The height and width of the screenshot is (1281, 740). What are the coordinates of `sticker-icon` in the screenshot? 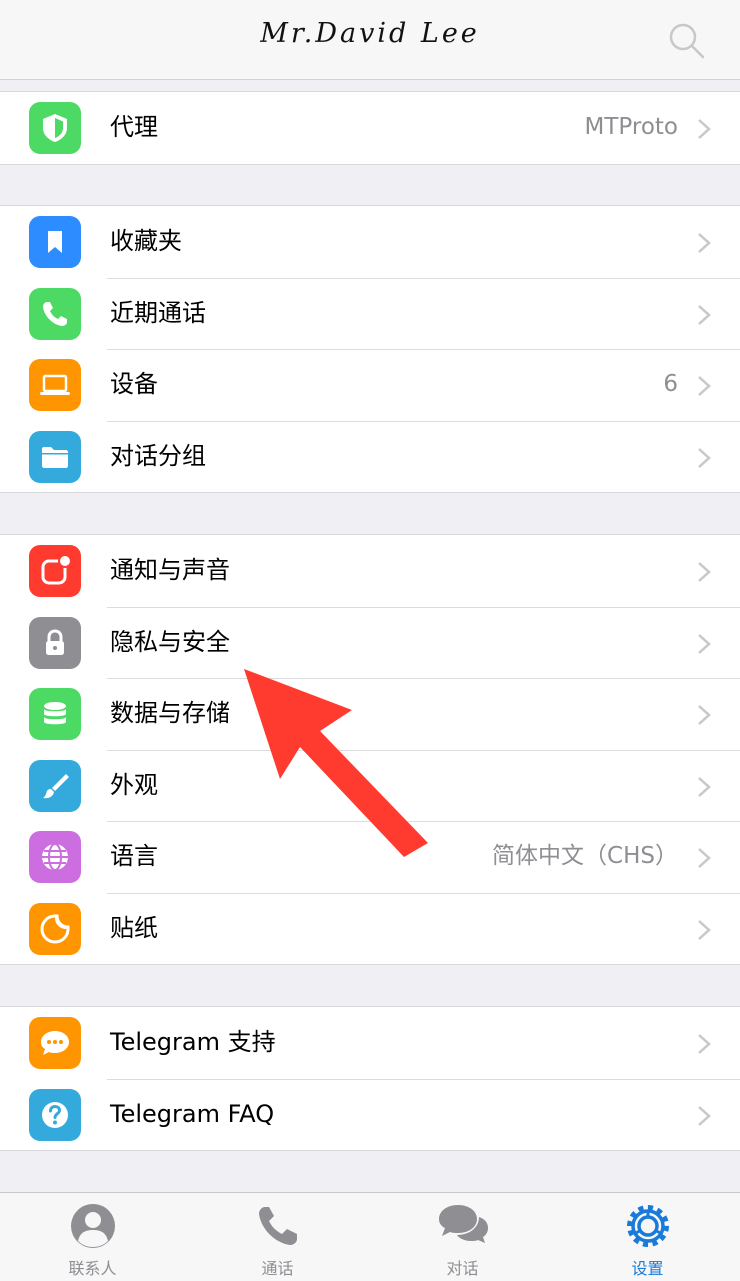 It's located at (55, 928).